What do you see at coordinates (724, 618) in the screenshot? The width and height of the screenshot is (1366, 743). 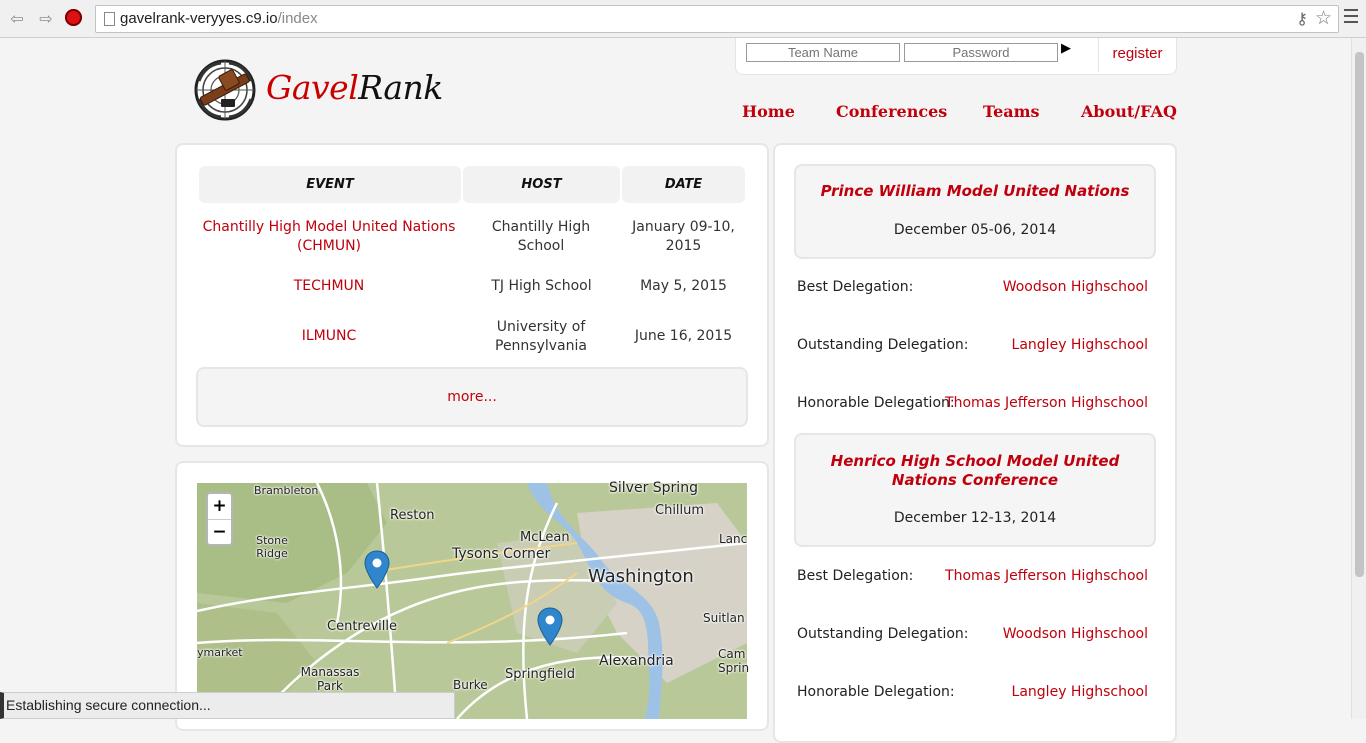 I see `map-label: Suitlan` at bounding box center [724, 618].